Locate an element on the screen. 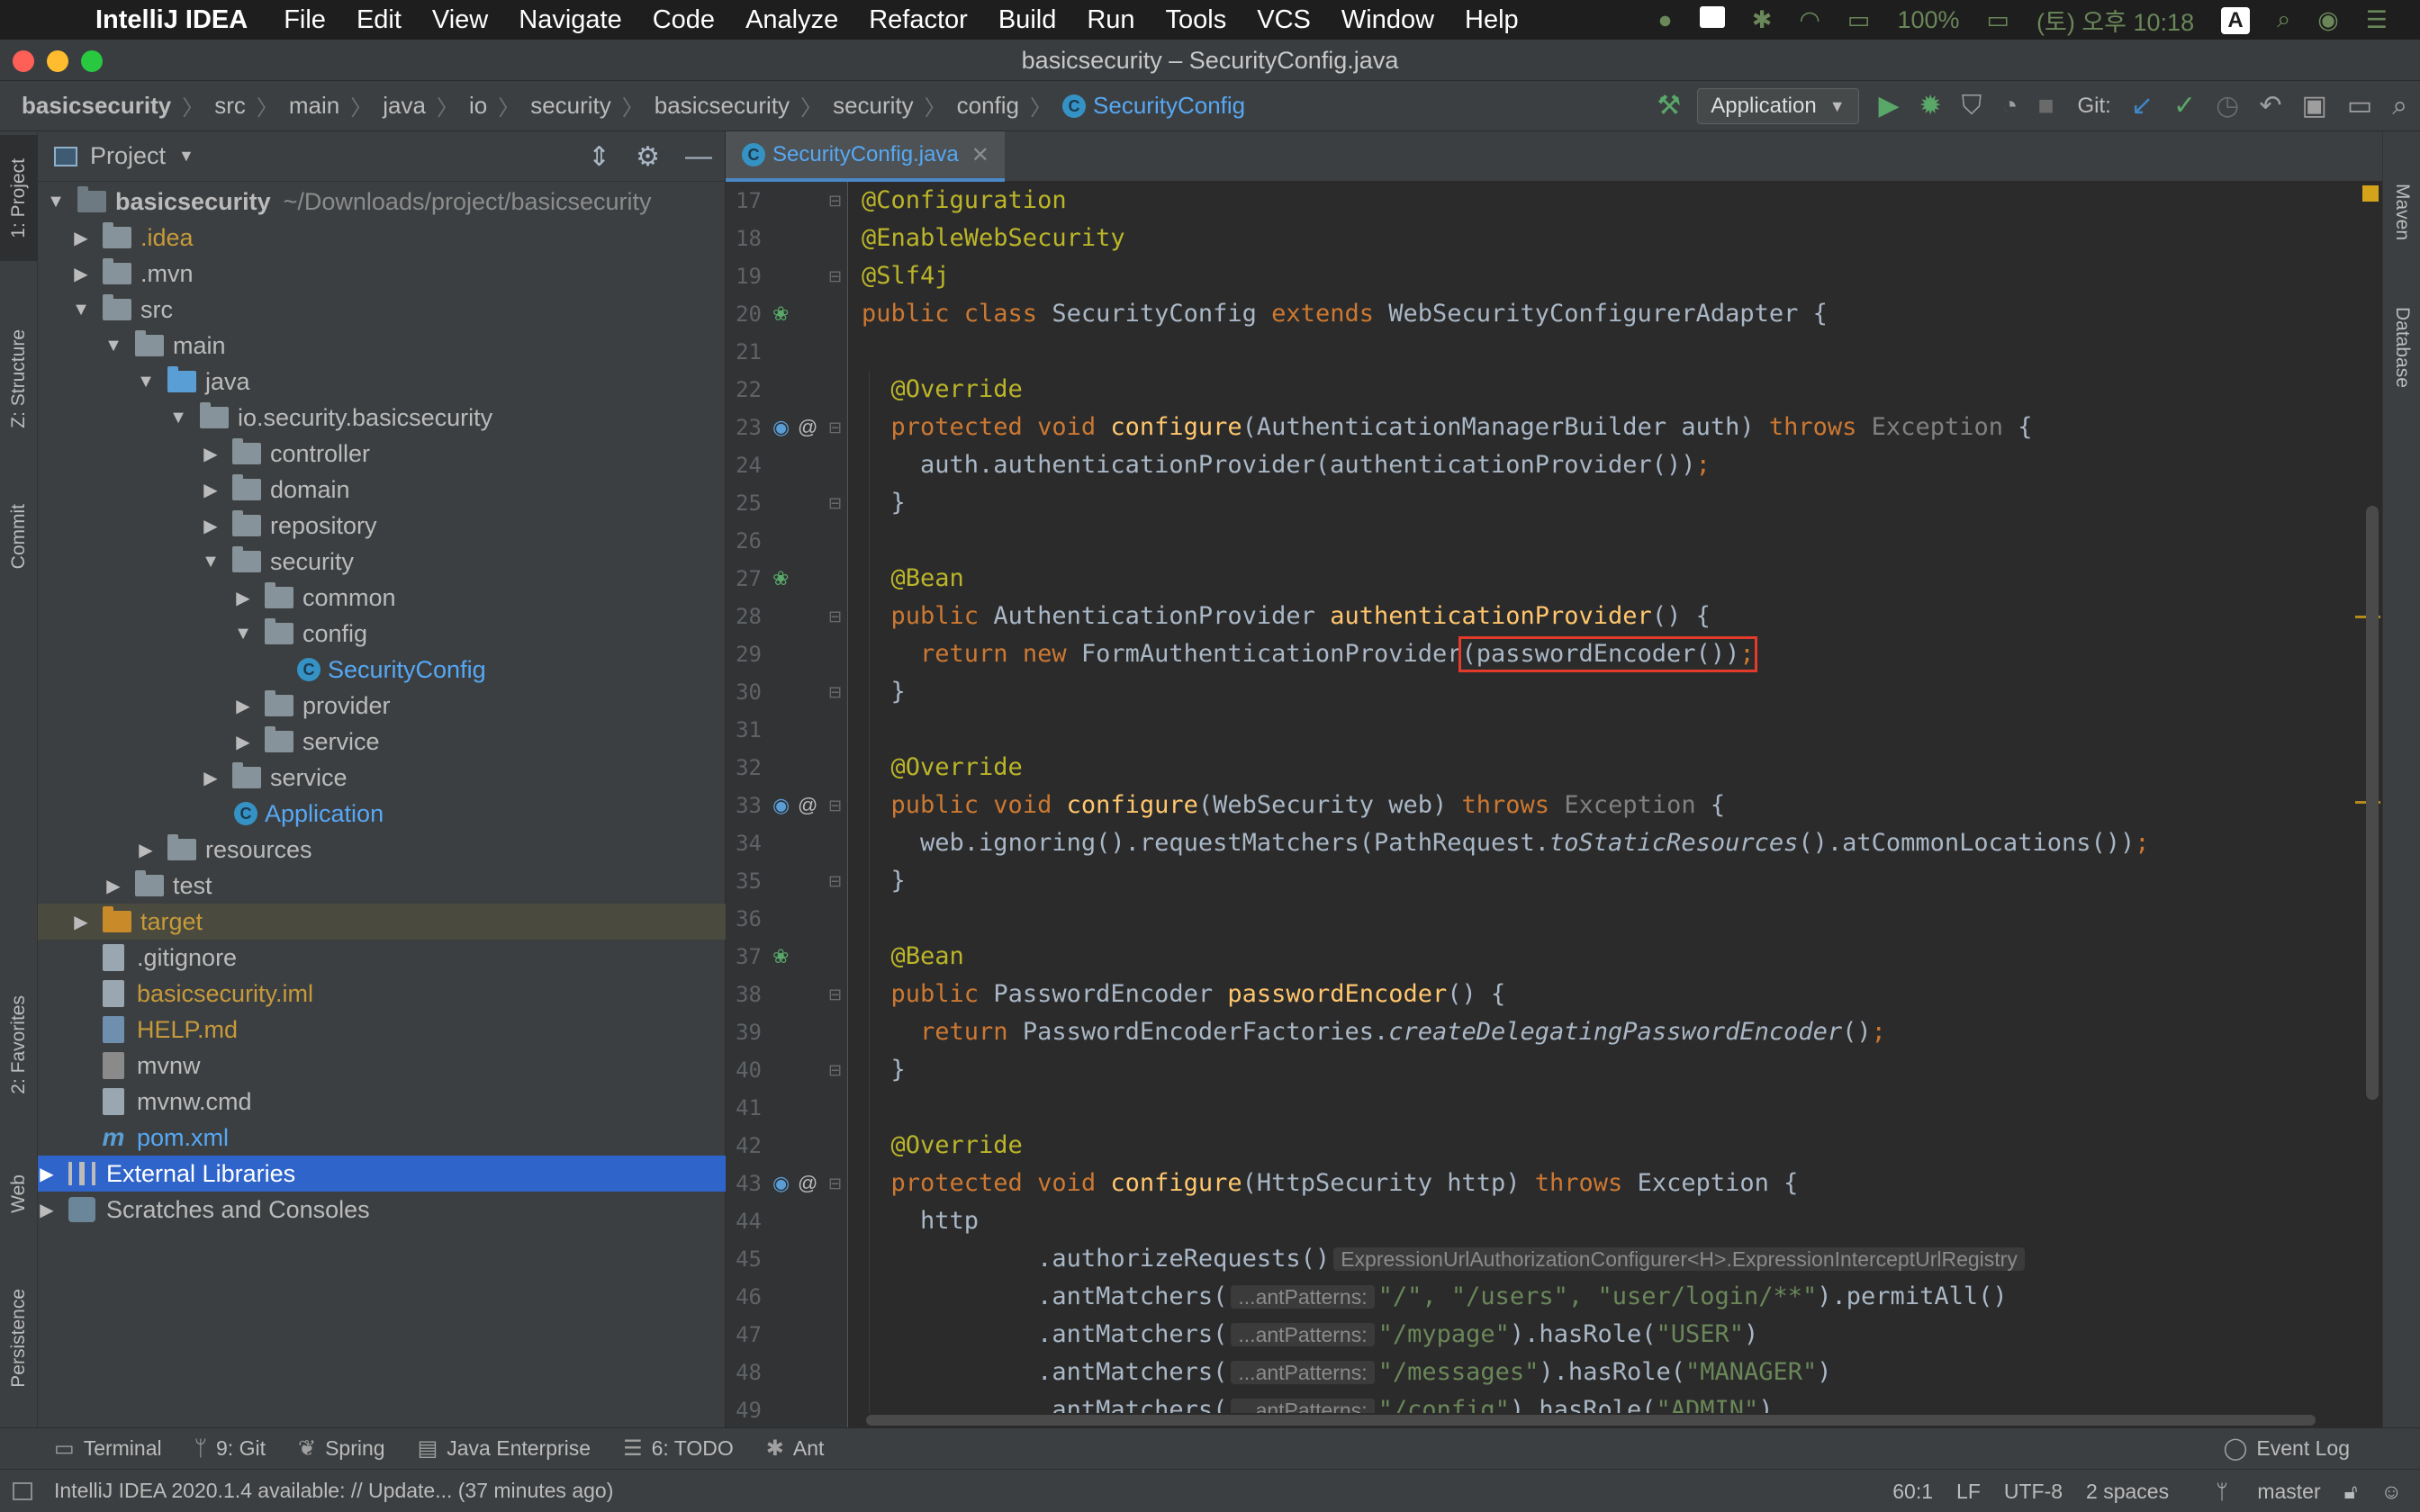 The height and width of the screenshot is (1512, 2420). tree-item-src: ▼ src is located at coordinates (382, 310).